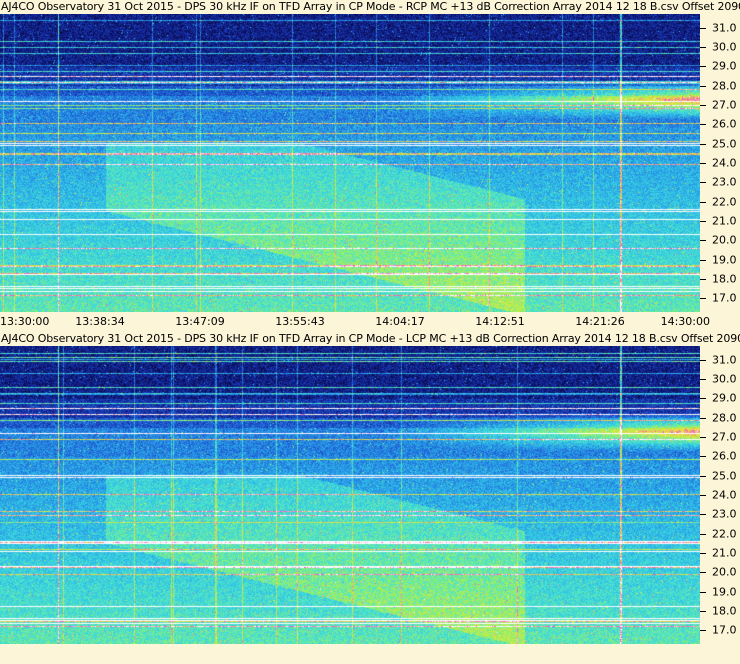 This screenshot has height=664, width=740. What do you see at coordinates (200, 321) in the screenshot?
I see `time-tick-label: 13:47:09` at bounding box center [200, 321].